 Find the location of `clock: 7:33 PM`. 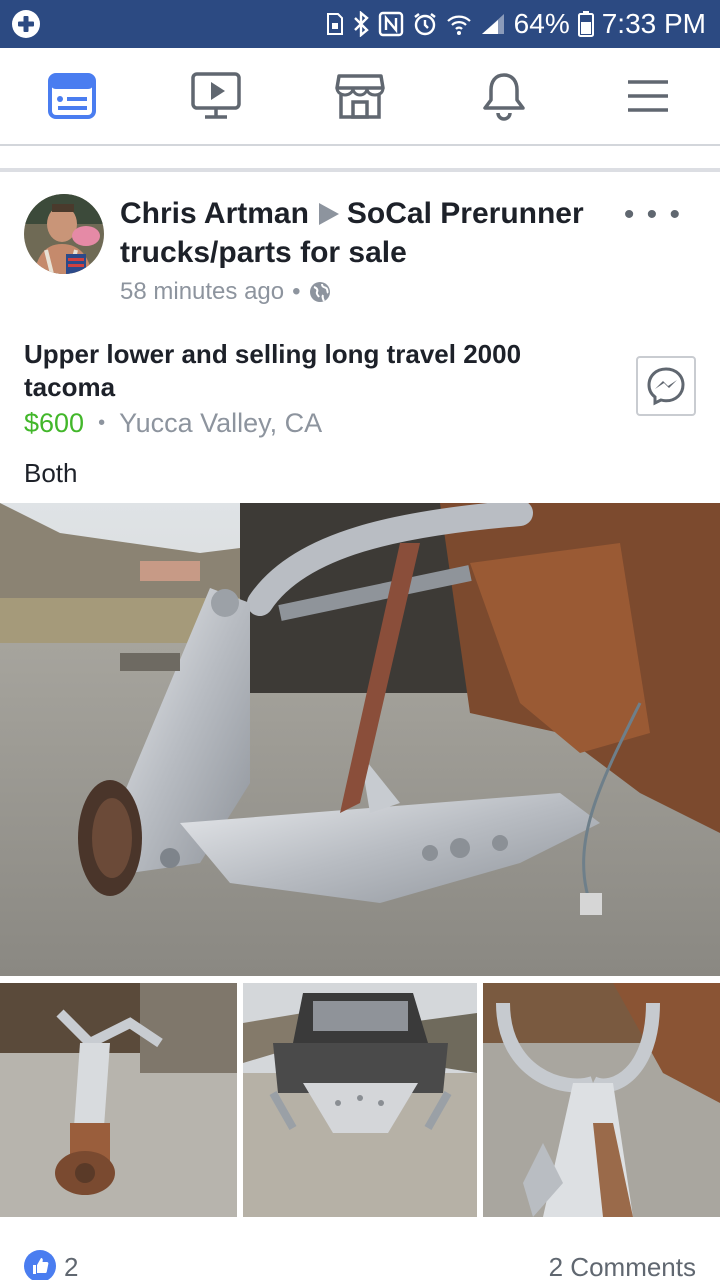

clock: 7:33 PM is located at coordinates (653, 23).